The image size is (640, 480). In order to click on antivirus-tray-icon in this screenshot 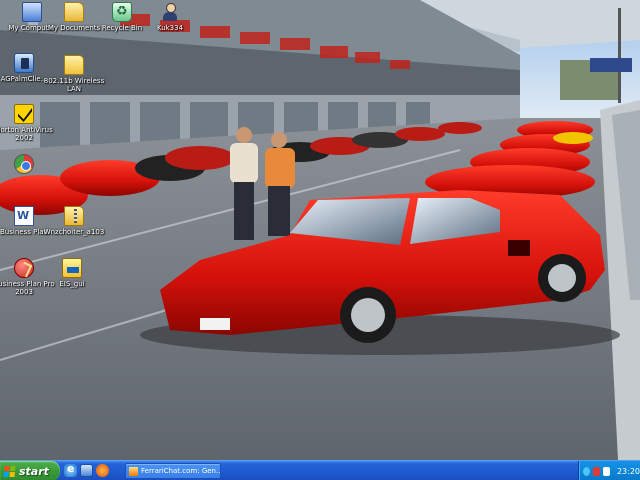, I will do `click(596, 471)`.